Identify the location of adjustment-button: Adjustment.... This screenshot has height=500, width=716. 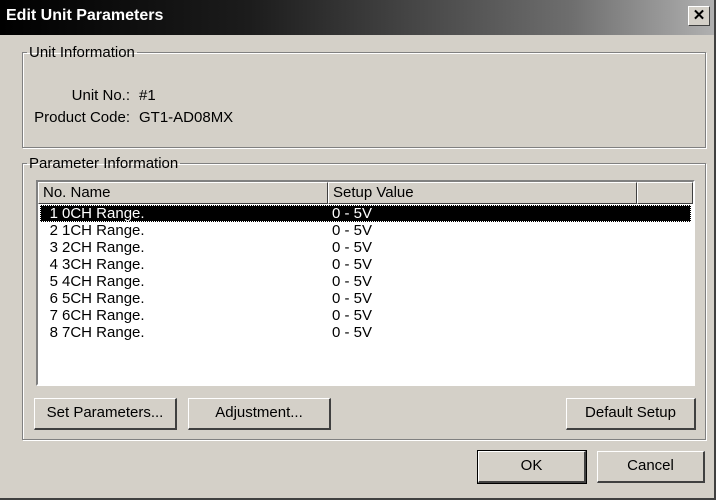
(259, 414).